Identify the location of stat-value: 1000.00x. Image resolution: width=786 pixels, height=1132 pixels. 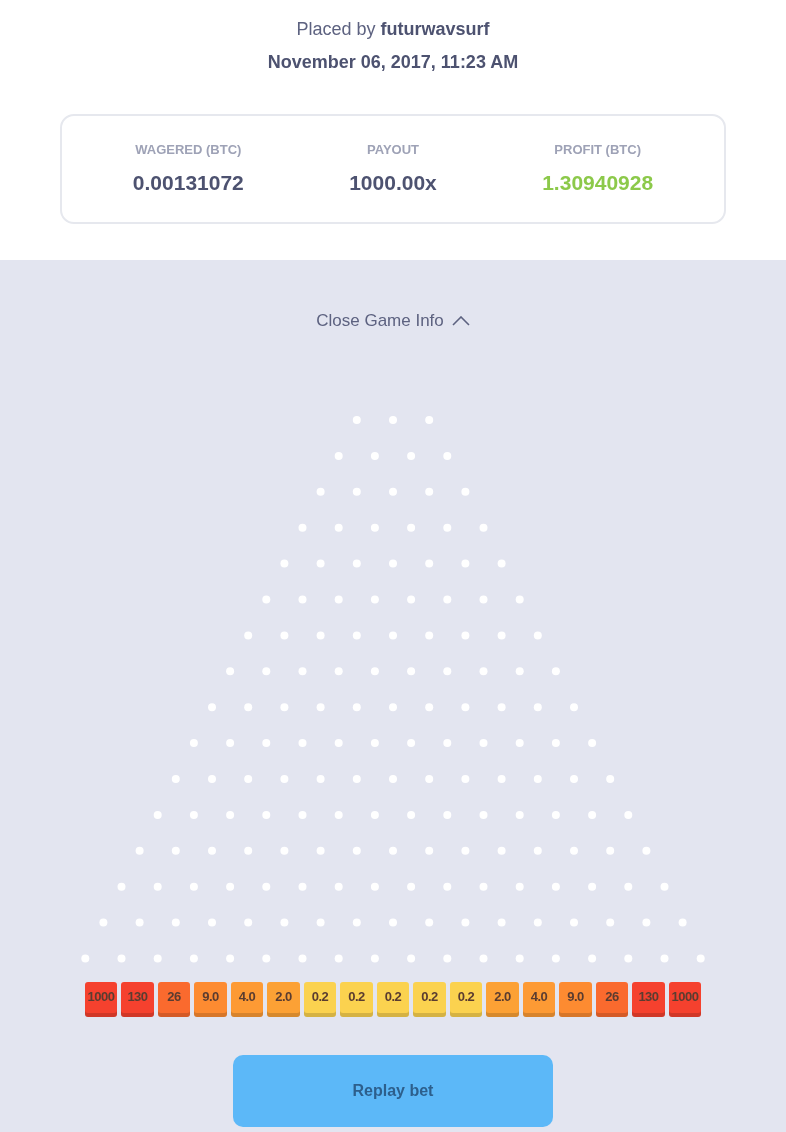
(393, 183).